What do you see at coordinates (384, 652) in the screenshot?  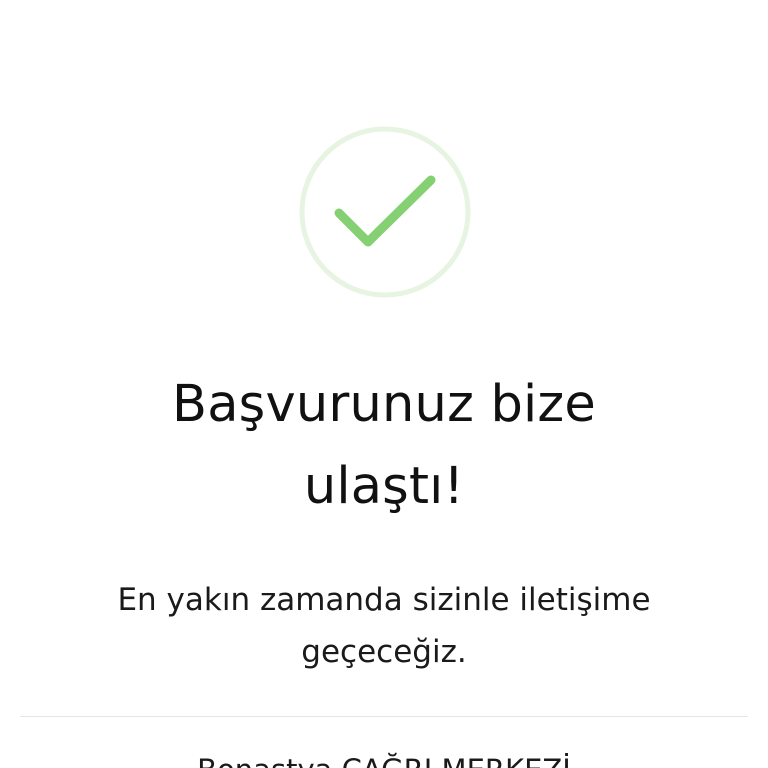 I see `success-message-line-2: geçeceğiz.` at bounding box center [384, 652].